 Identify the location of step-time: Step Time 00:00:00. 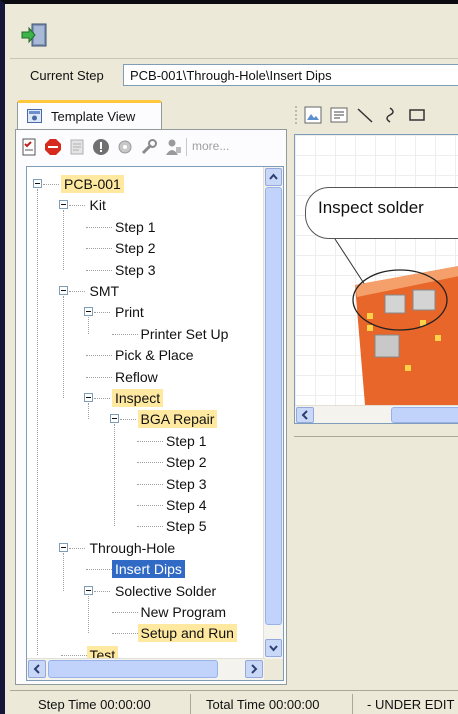
(94, 704).